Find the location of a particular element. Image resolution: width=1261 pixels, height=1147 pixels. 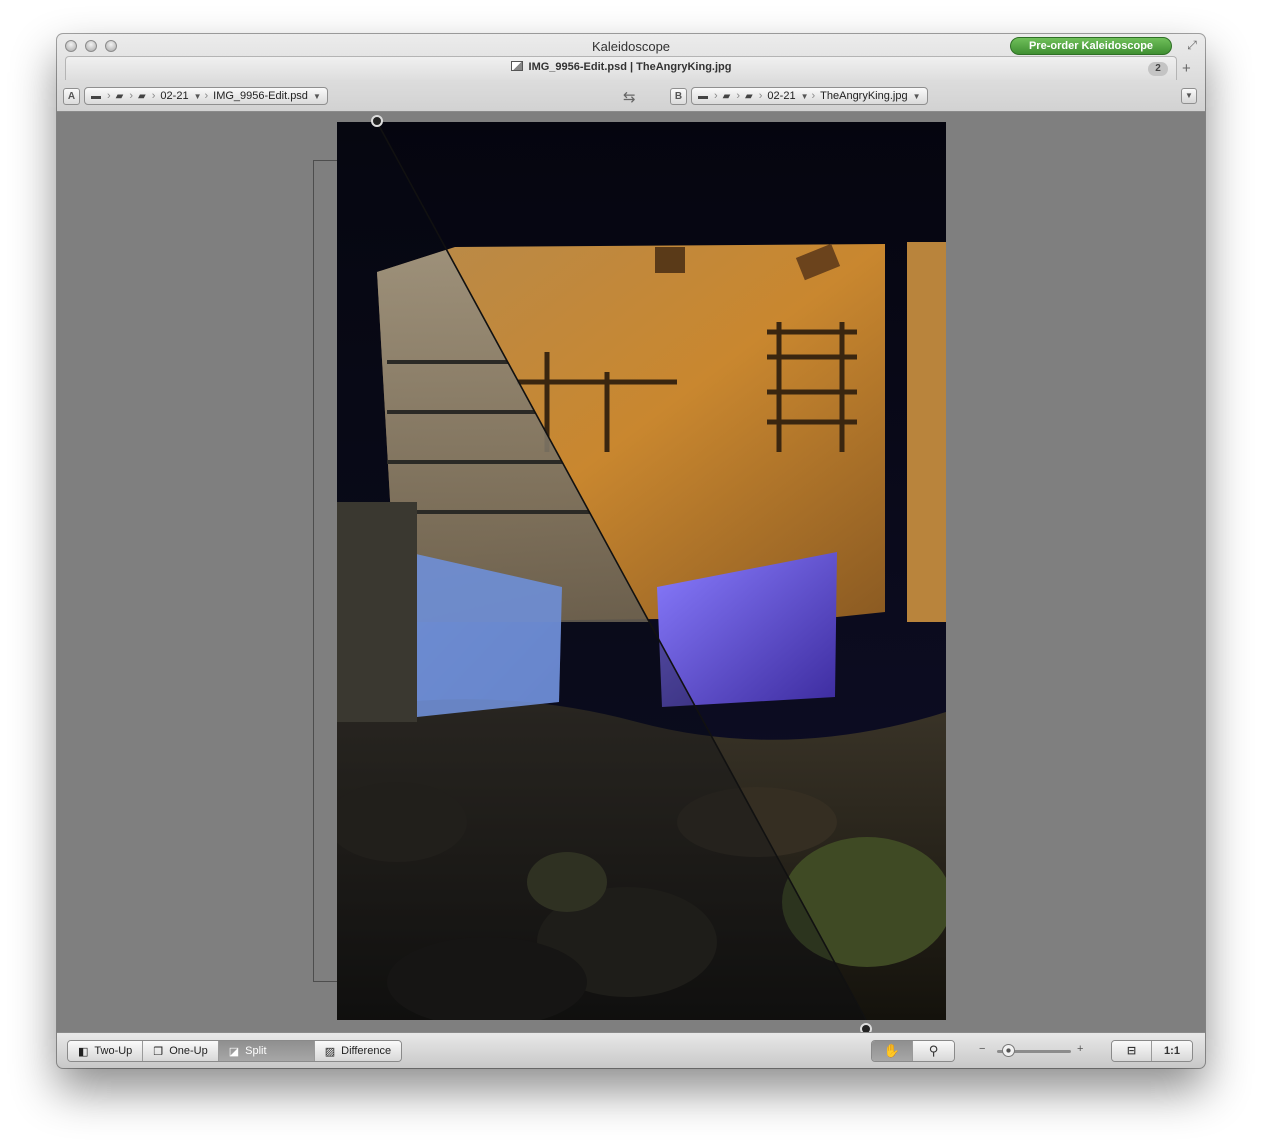

one-up-button: ❐ One-Up is located at coordinates (181, 1051).